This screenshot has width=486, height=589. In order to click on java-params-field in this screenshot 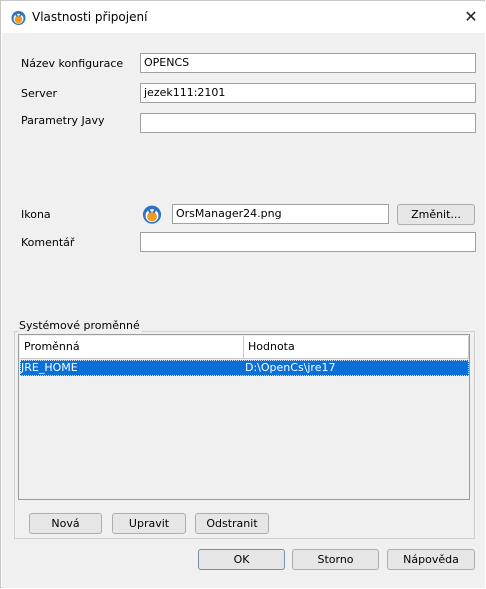, I will do `click(308, 123)`.